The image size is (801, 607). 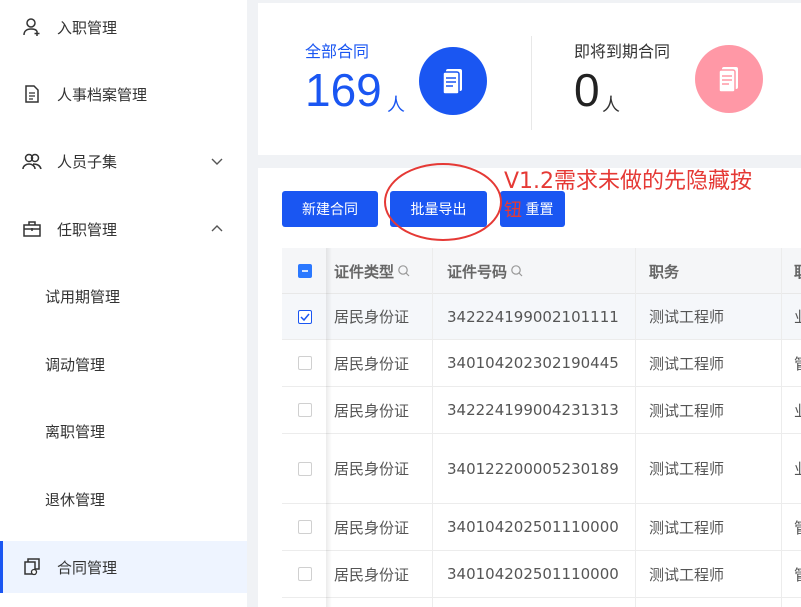 What do you see at coordinates (438, 209) in the screenshot?
I see `batch-export-button: 批量导出` at bounding box center [438, 209].